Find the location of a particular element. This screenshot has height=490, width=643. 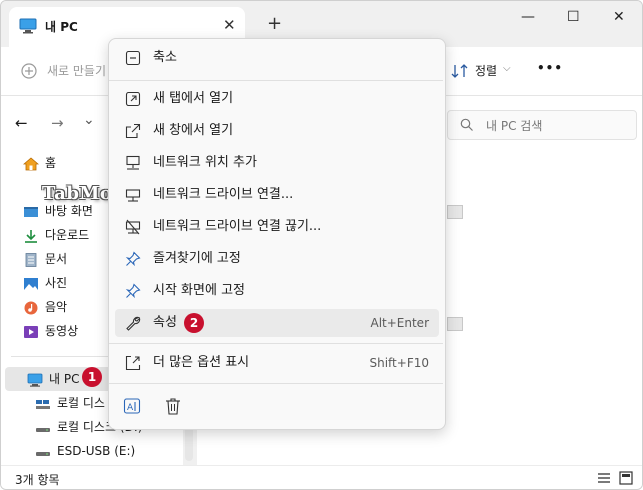

recent-locations-button: ⌄ is located at coordinates (89, 120).